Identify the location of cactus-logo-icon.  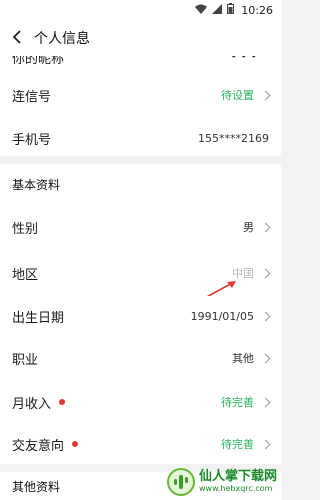
(180, 482).